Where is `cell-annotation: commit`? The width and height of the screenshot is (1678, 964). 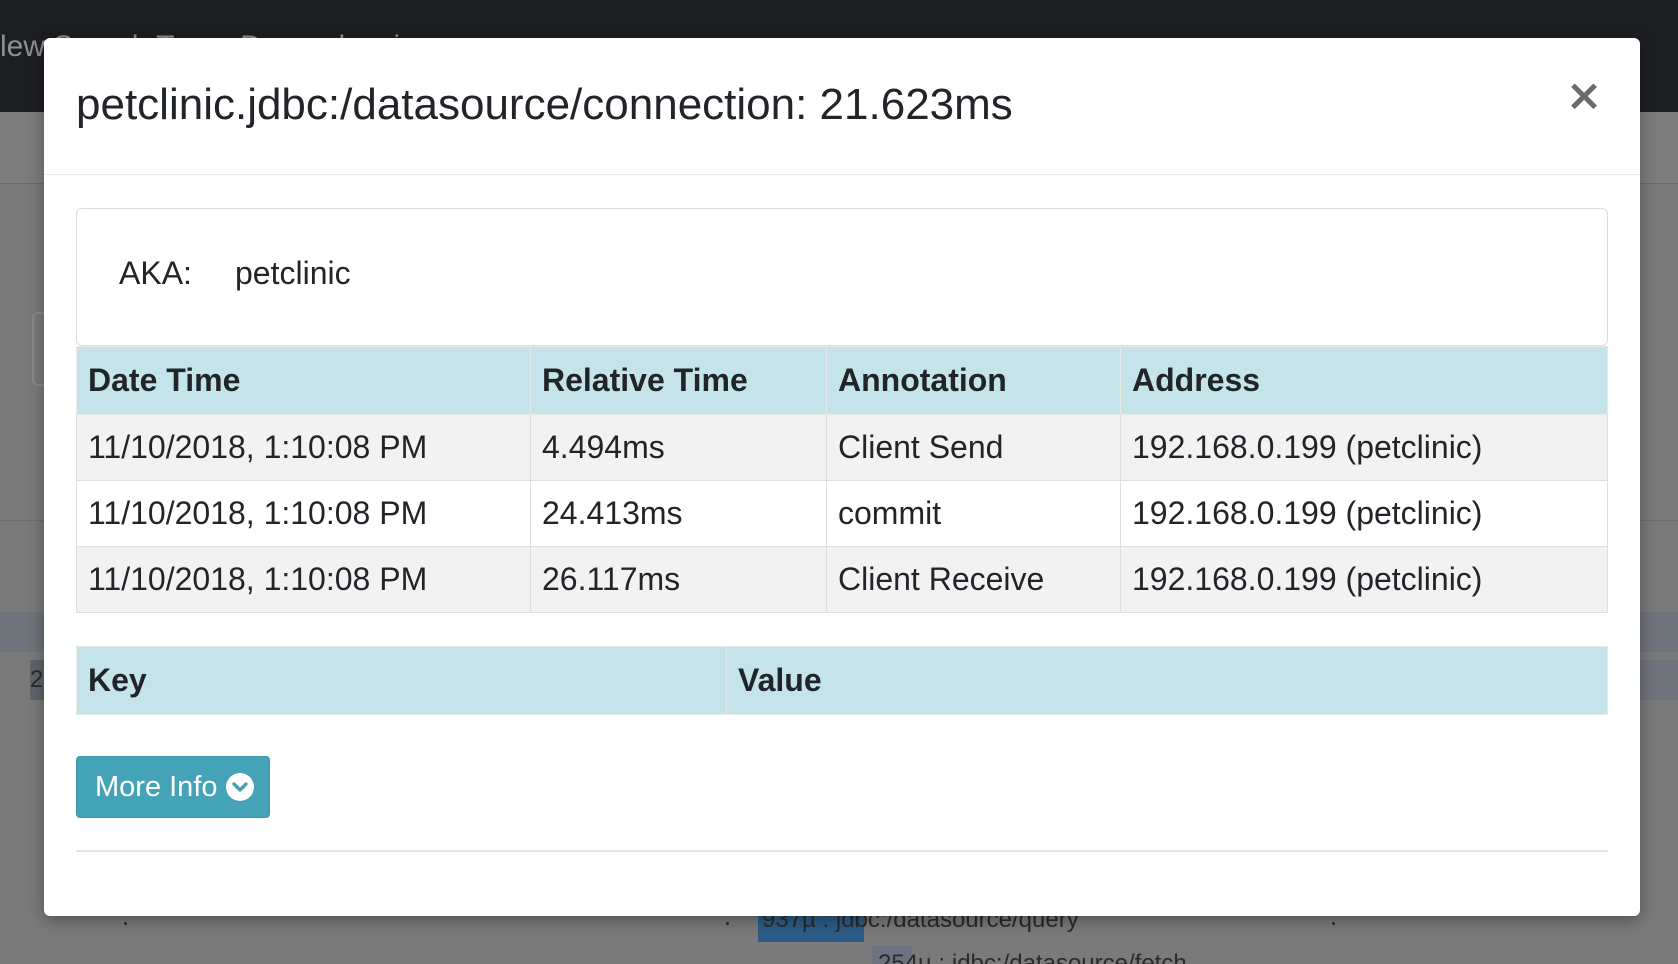 cell-annotation: commit is located at coordinates (973, 513).